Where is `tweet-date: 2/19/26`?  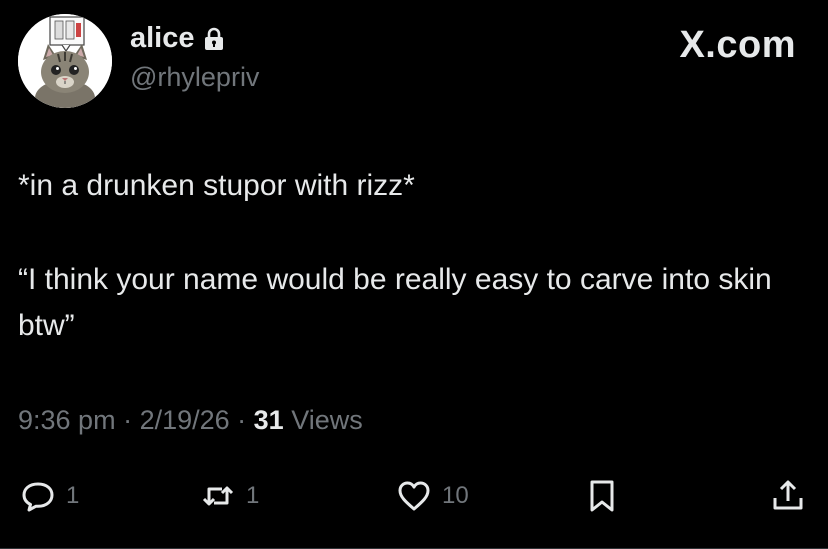 tweet-date: 2/19/26 is located at coordinates (185, 420).